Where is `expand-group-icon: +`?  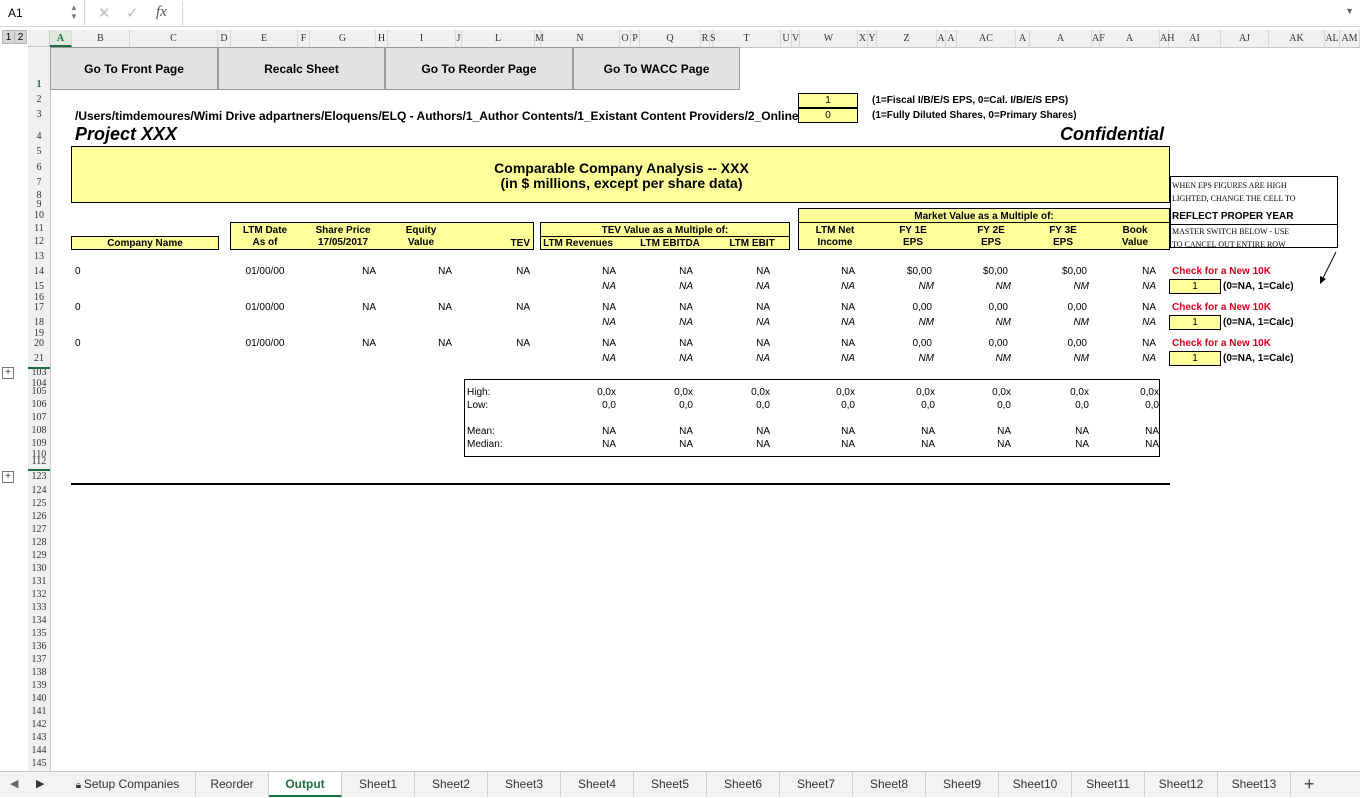 expand-group-icon: + is located at coordinates (8, 373).